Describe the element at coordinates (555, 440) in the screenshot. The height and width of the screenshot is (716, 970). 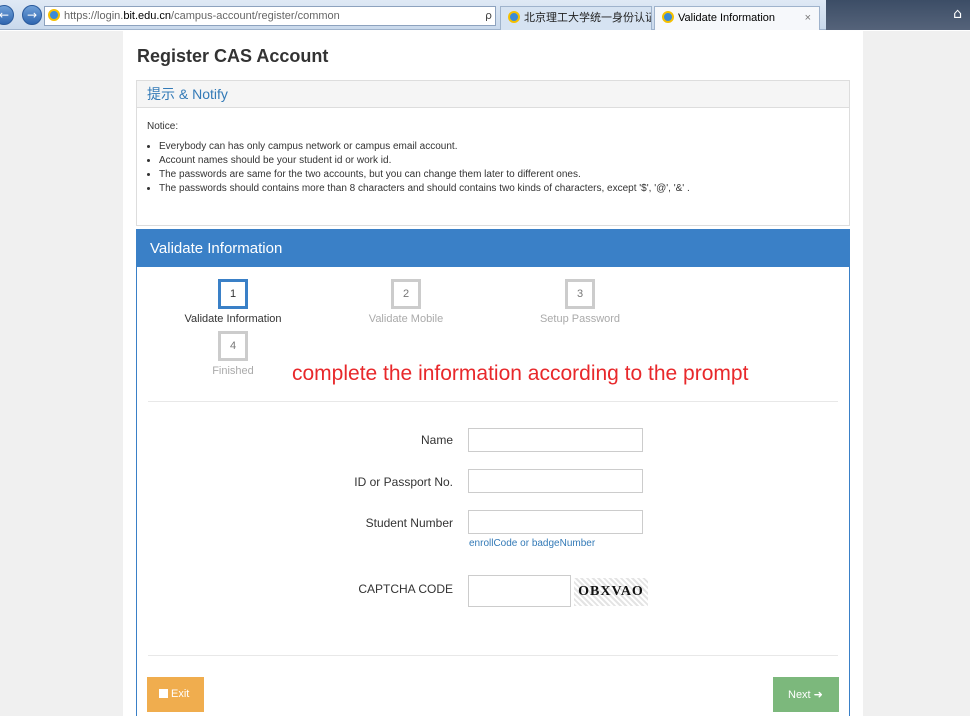
I see `name-input` at that location.